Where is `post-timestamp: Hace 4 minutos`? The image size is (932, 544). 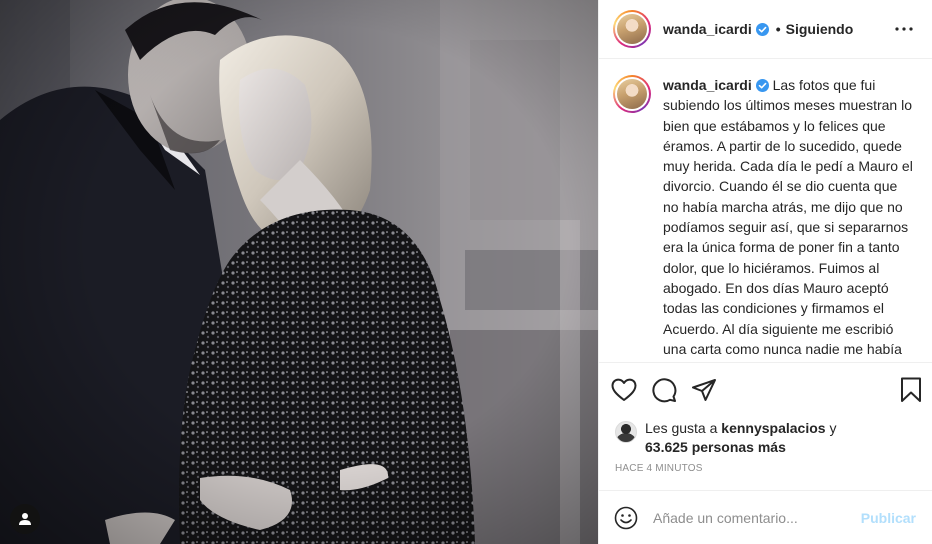
post-timestamp: Hace 4 minutos is located at coordinates (765, 465).